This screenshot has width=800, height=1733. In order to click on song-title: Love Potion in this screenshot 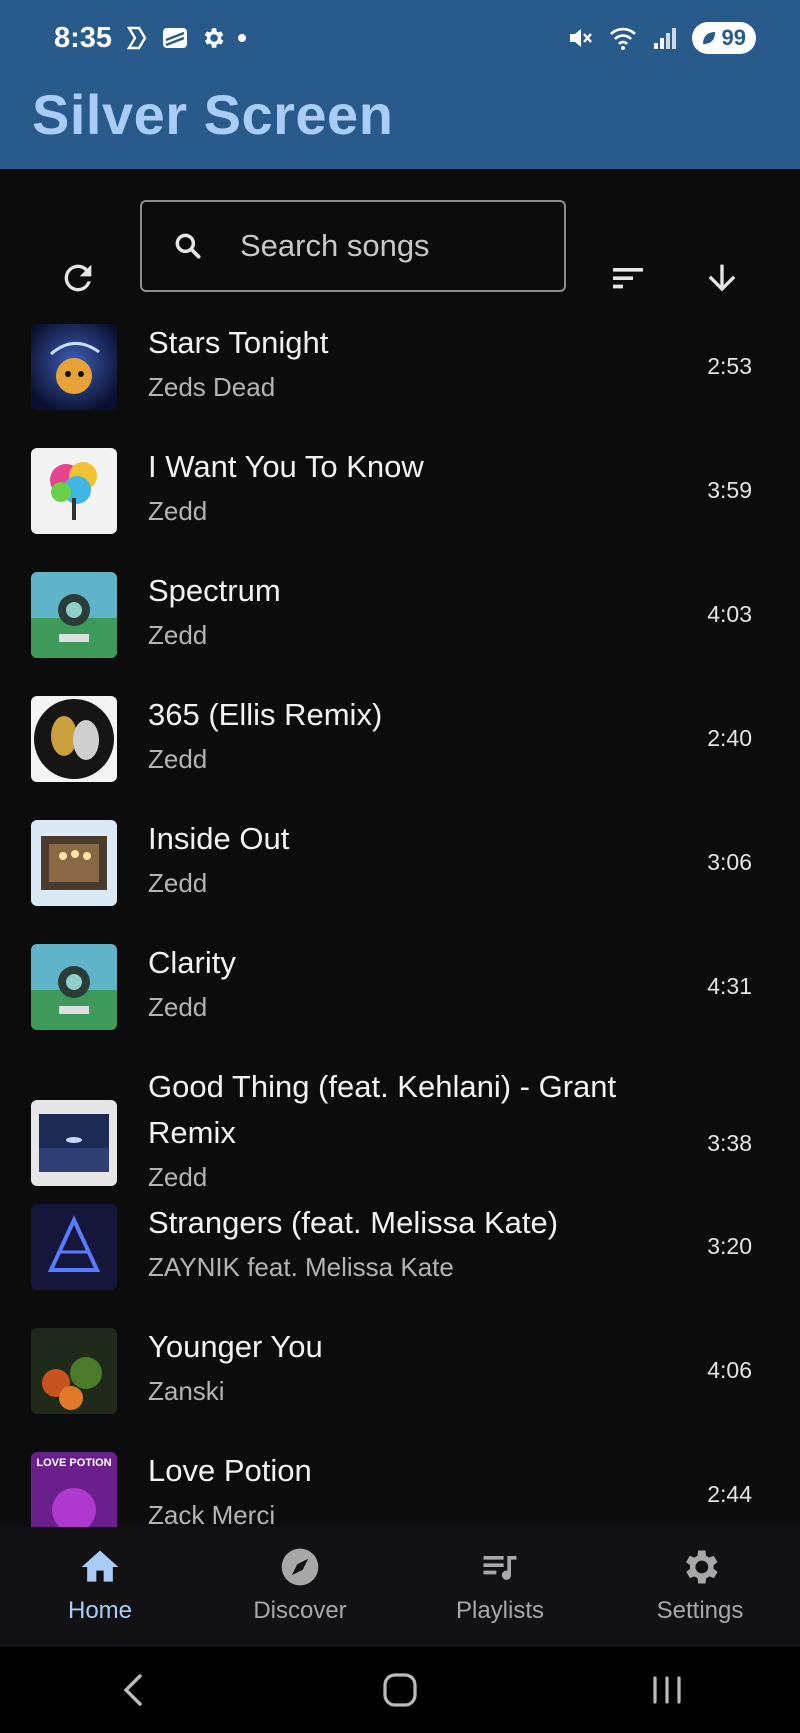, I will do `click(230, 1470)`.